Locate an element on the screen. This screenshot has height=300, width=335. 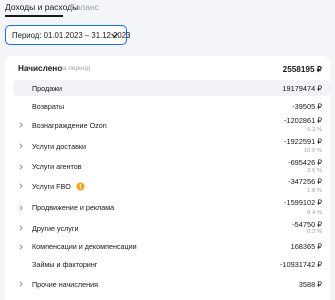
accrual-row: Компенсации и декомпенсации 168365 ₽ is located at coordinates (167, 246).